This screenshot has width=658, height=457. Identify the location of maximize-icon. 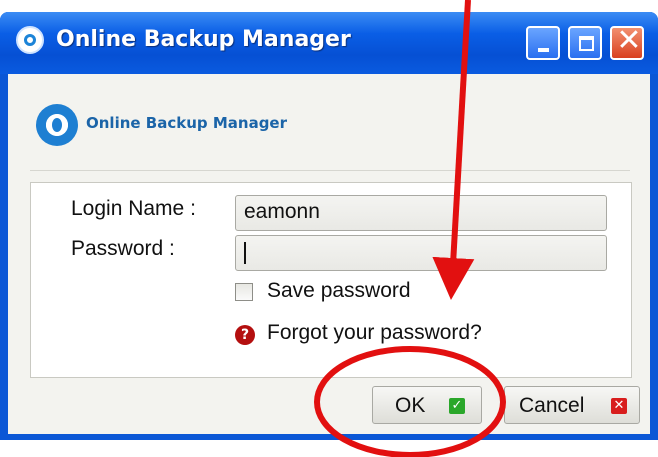
(586, 43).